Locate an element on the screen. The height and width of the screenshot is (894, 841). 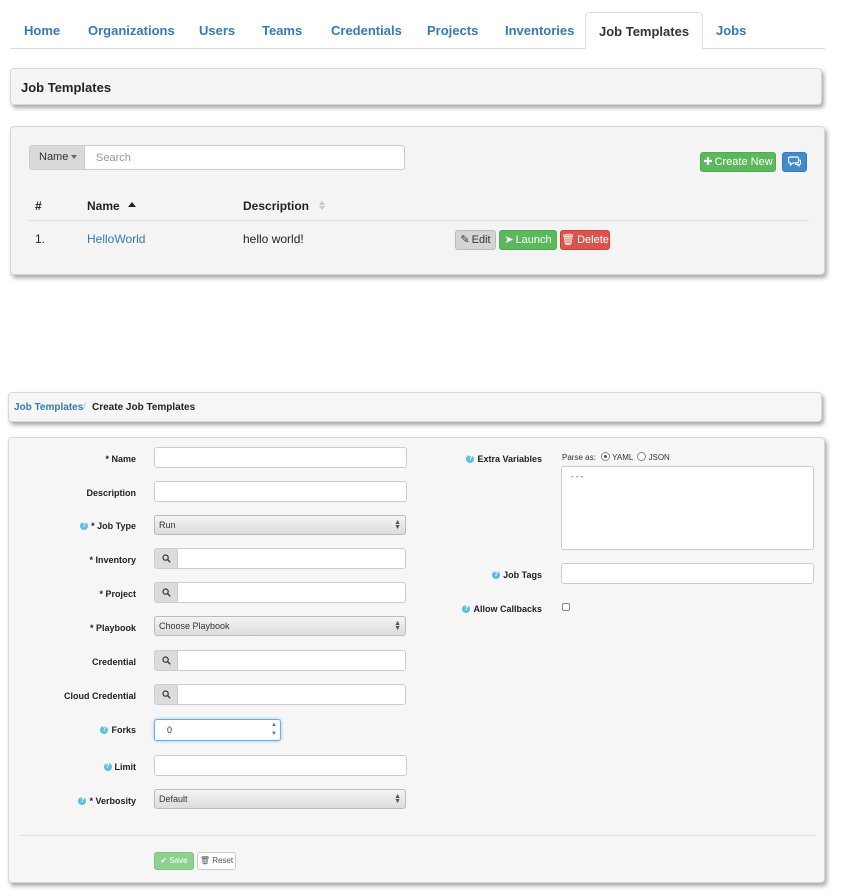
label-playbook: * Playbook is located at coordinates (112, 628).